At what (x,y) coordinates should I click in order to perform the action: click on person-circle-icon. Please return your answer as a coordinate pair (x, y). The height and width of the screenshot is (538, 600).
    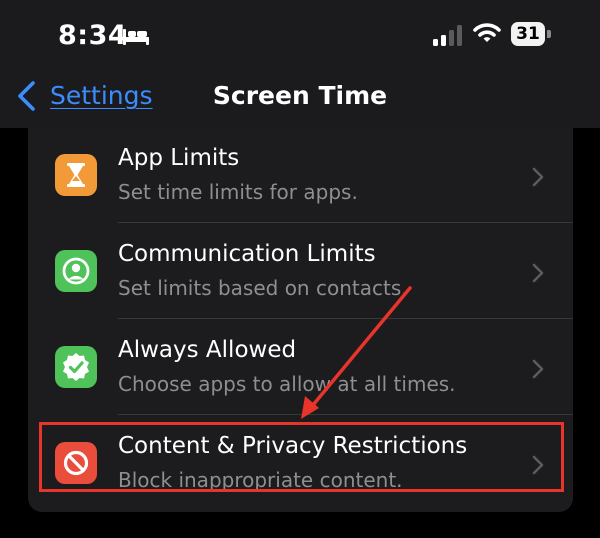
    Looking at the image, I should click on (76, 271).